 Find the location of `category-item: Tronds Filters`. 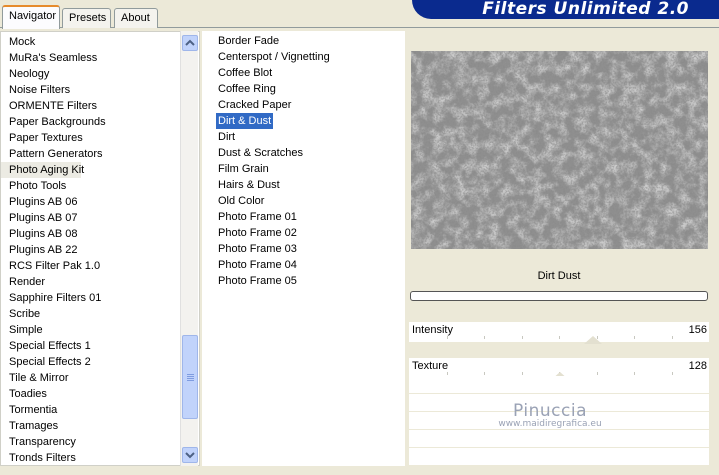

category-item: Tronds Filters is located at coordinates (91, 457).